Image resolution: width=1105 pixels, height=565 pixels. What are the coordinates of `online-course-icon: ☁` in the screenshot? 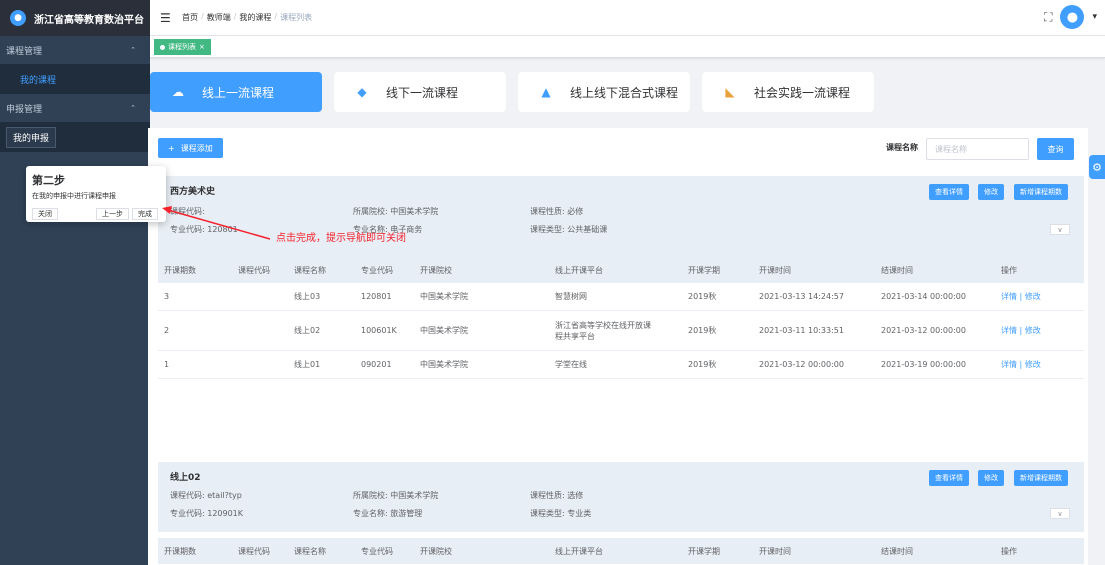 It's located at (178, 92).